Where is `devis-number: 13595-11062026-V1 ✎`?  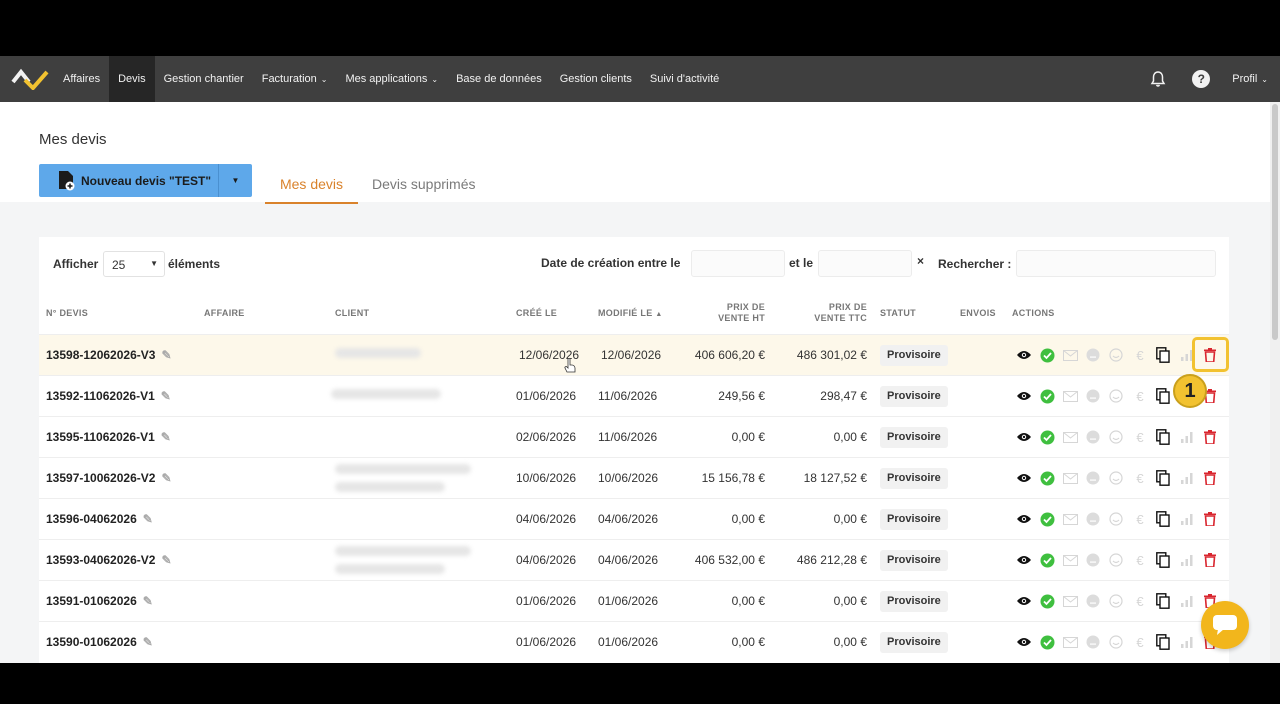 devis-number: 13595-11062026-V1 ✎ is located at coordinates (108, 437).